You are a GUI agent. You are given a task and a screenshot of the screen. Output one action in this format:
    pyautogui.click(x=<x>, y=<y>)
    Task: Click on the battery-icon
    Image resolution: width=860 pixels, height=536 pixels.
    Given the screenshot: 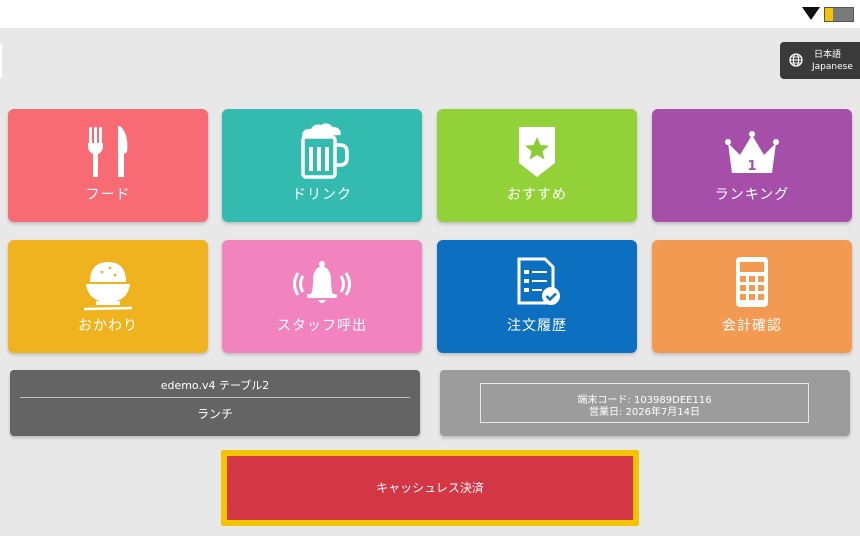 What is the action you would take?
    pyautogui.click(x=839, y=14)
    